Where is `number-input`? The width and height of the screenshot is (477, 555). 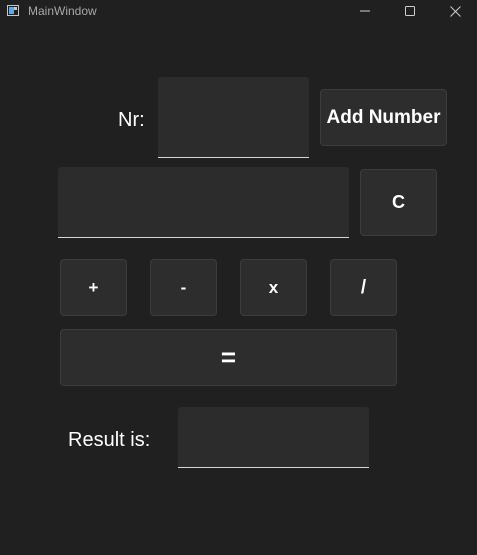 number-input is located at coordinates (233, 117).